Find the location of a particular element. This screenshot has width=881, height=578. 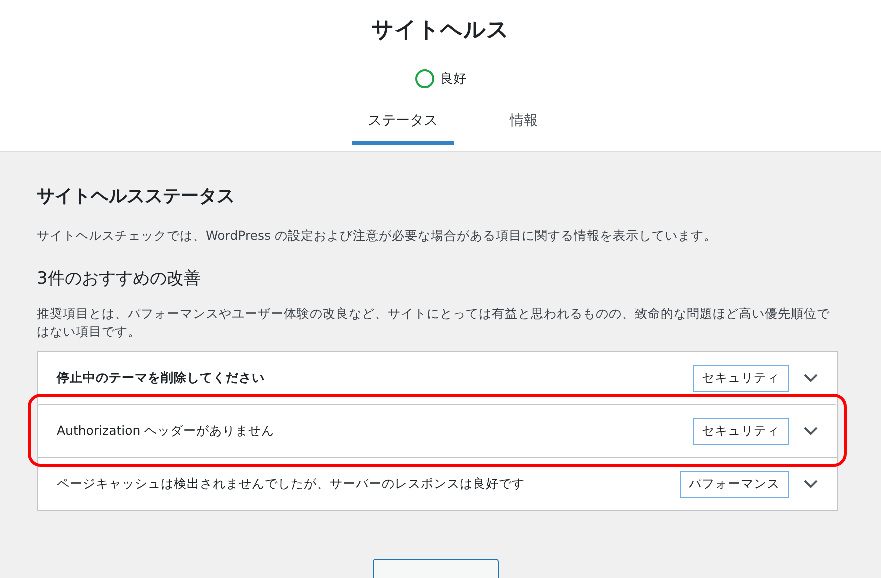

accordion-row: 停止中のテーマを削除してください セキュリティ is located at coordinates (437, 378).